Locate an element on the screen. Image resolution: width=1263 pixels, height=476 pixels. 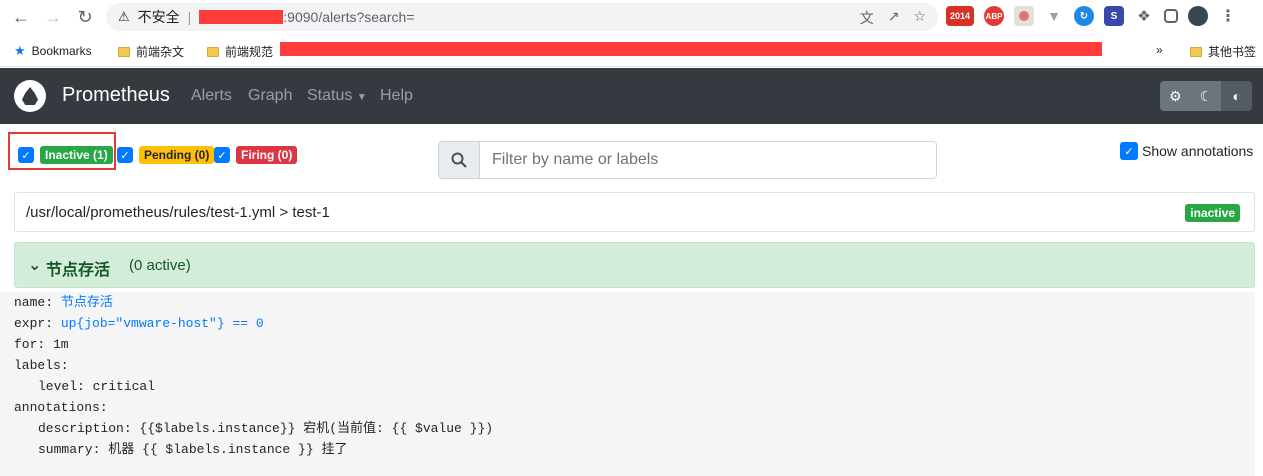
sidepanel-icon is located at coordinates (1171, 16).